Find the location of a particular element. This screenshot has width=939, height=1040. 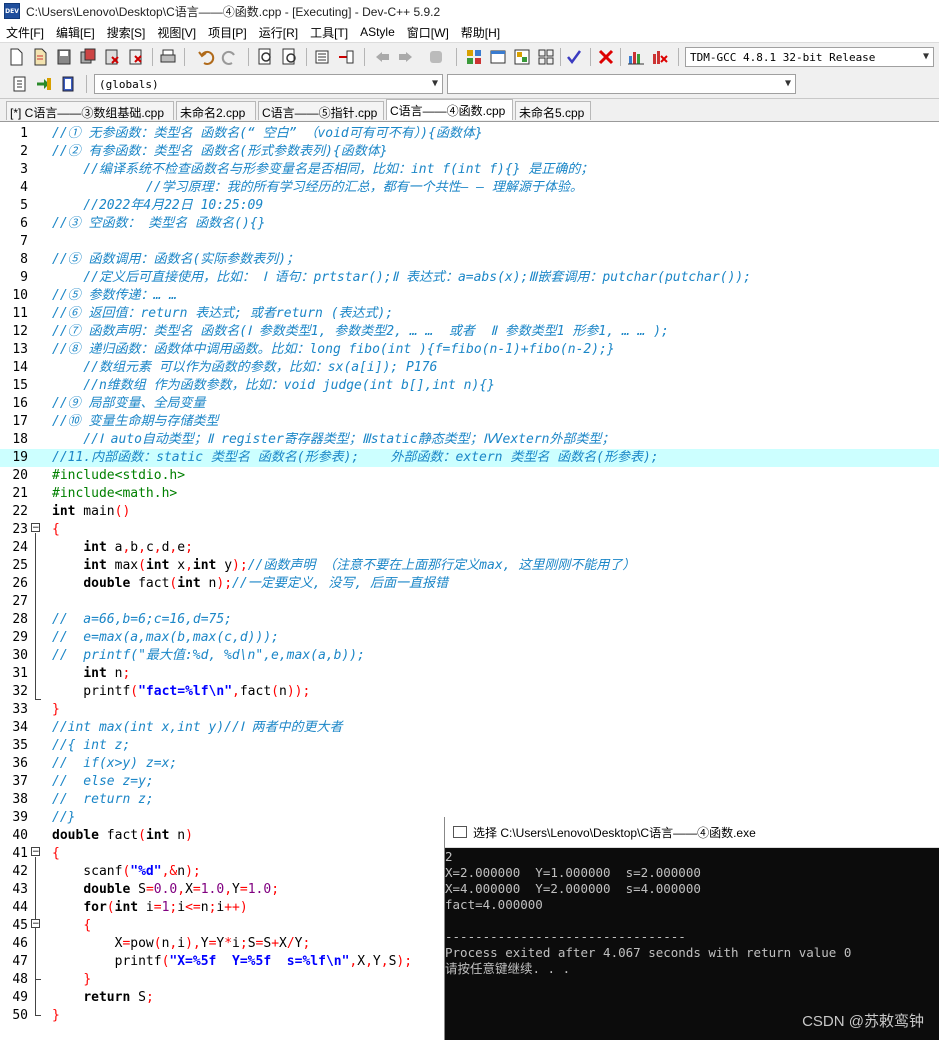

back-icon is located at coordinates (382, 57).